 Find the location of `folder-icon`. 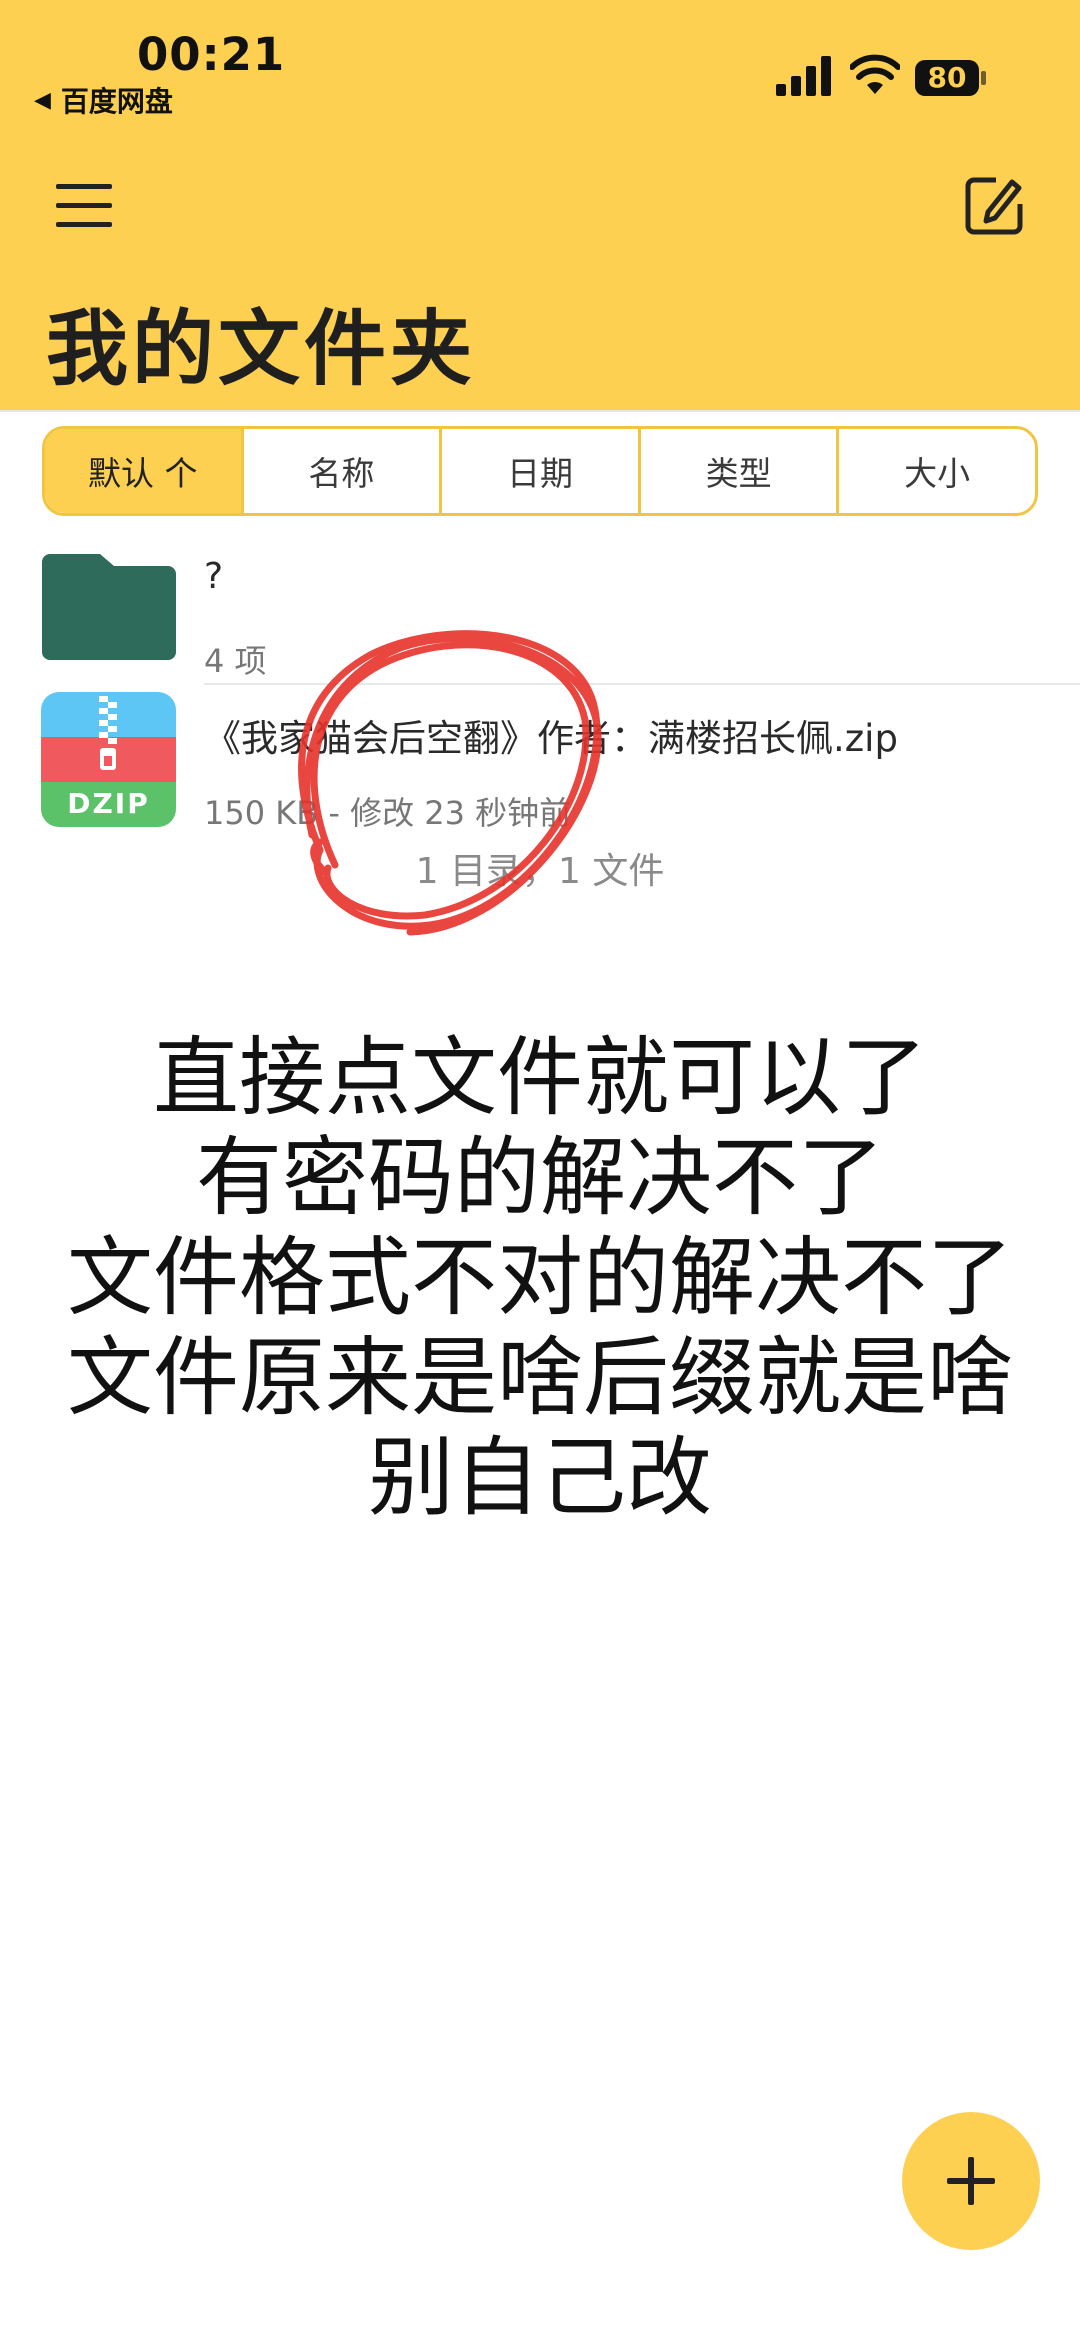

folder-icon is located at coordinates (109, 607).